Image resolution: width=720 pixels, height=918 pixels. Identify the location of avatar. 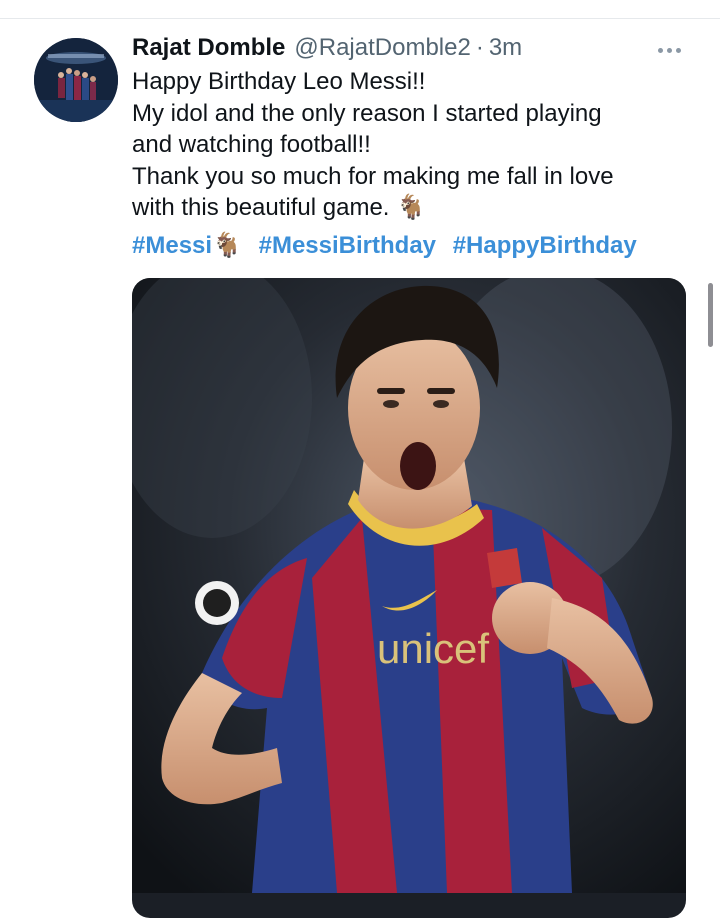
(76, 80).